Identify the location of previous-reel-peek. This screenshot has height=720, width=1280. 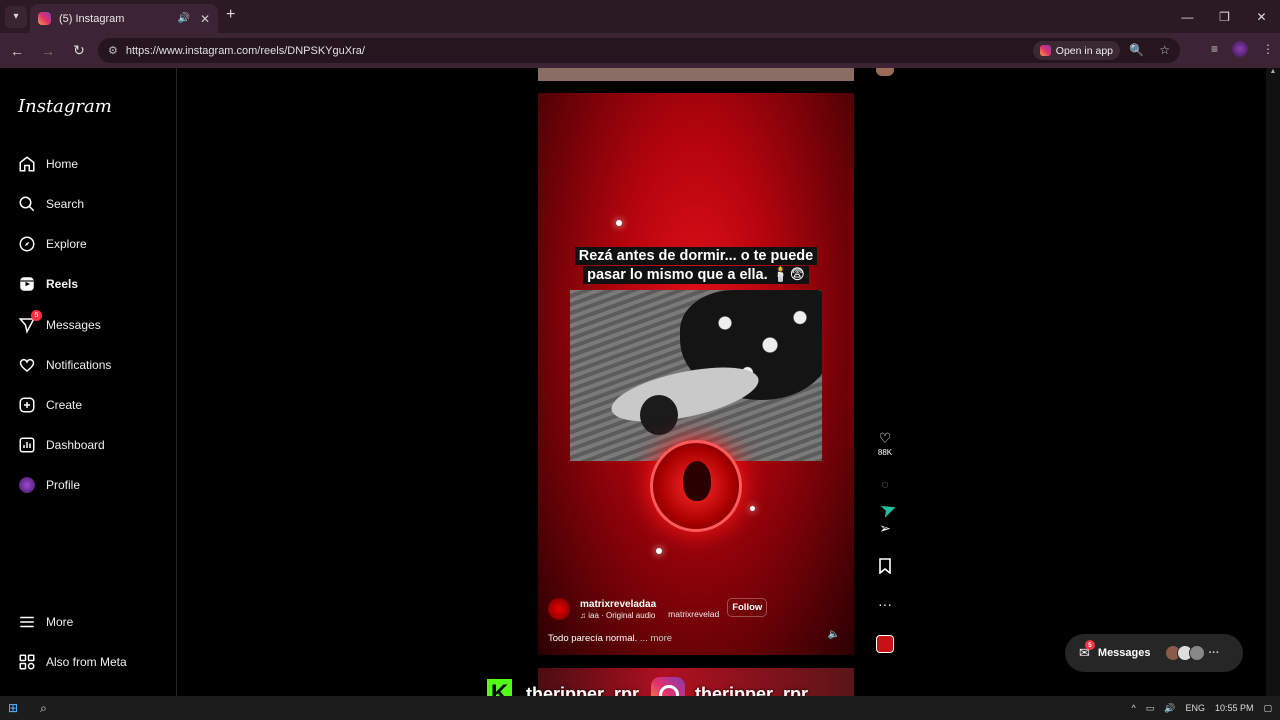
(696, 74).